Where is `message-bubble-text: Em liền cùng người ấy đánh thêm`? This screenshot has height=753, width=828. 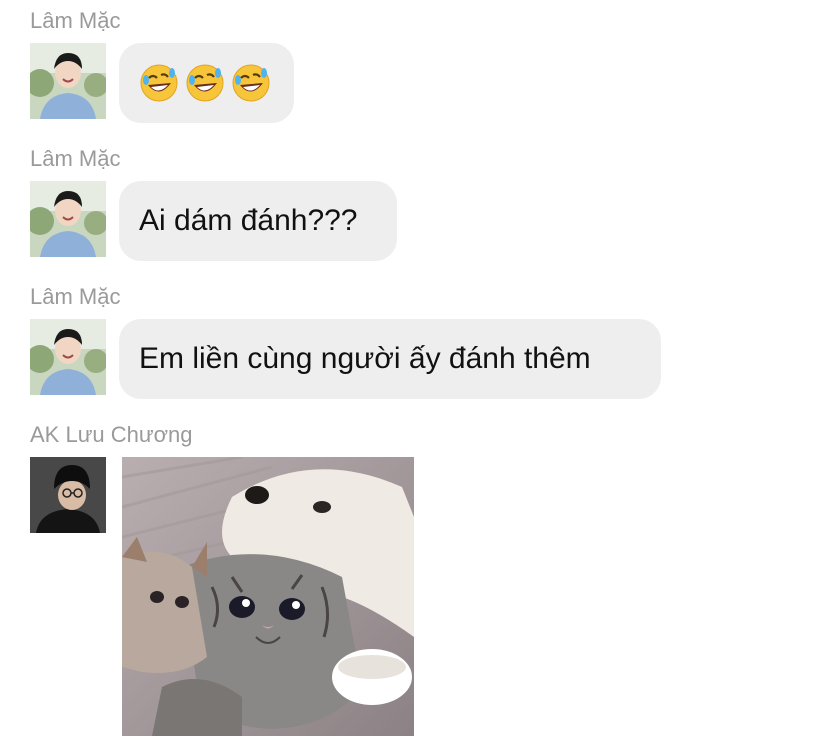 message-bubble-text: Em liền cùng người ấy đánh thêm is located at coordinates (390, 359).